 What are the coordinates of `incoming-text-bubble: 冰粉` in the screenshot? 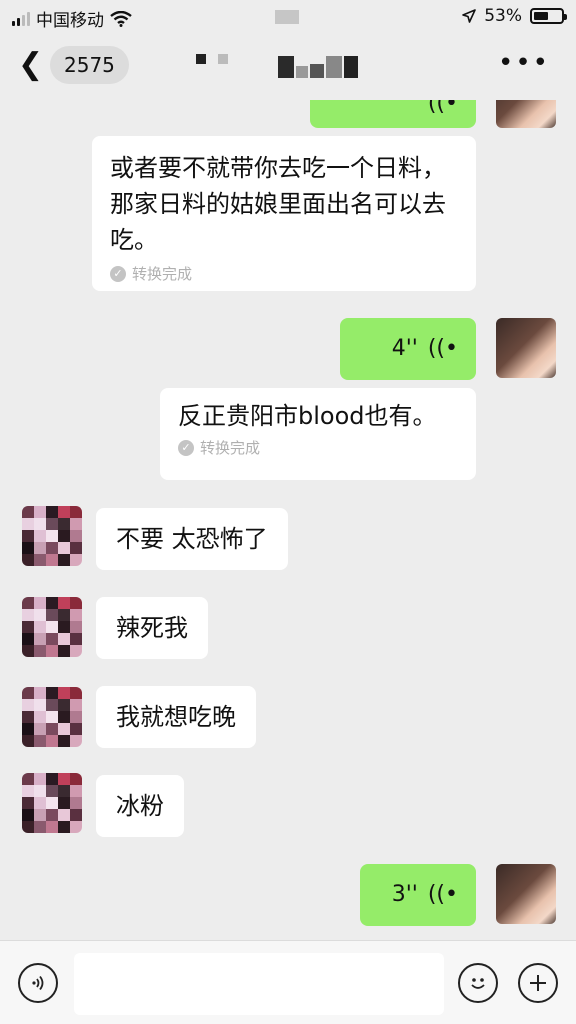 It's located at (140, 806).